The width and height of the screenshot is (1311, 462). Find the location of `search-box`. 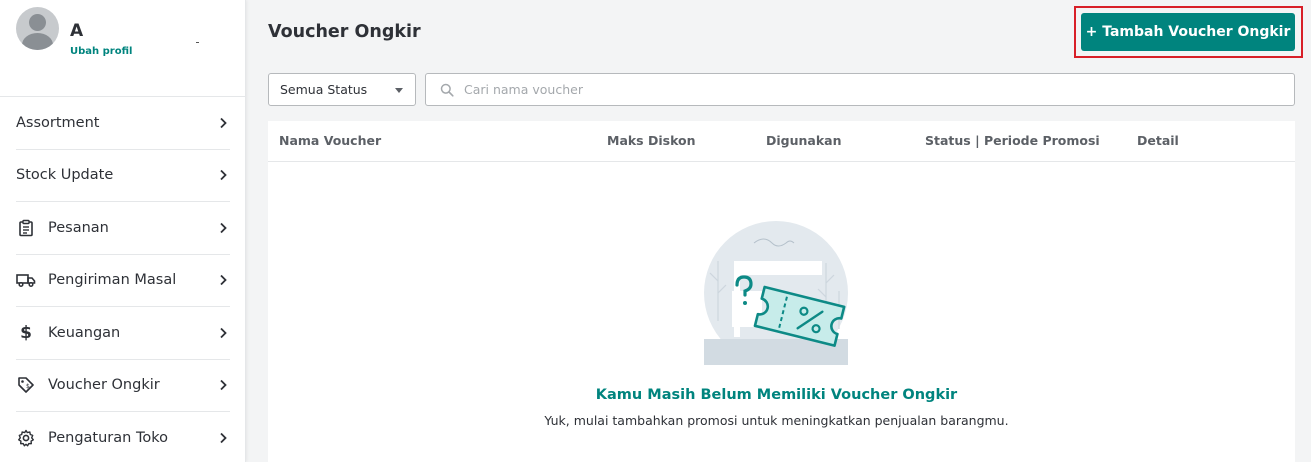

search-box is located at coordinates (860, 89).